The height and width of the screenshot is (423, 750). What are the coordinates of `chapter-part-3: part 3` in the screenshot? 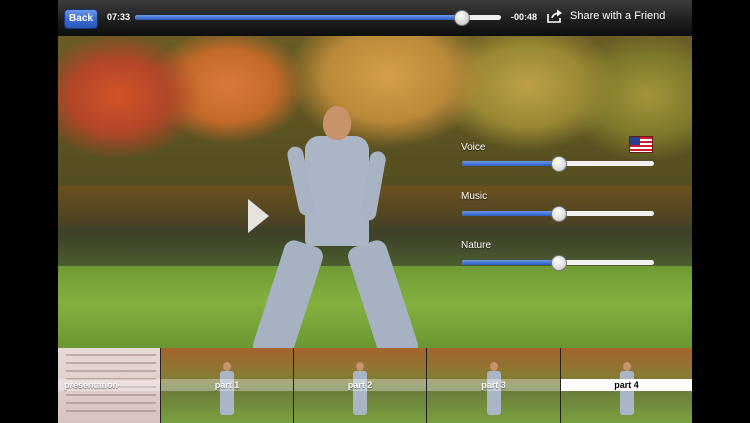 It's located at (494, 385).